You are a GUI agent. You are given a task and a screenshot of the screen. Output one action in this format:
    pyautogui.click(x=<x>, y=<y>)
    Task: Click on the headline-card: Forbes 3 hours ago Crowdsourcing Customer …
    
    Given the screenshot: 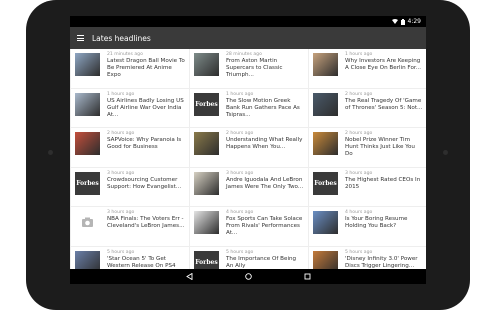 What is the action you would take?
    pyautogui.click(x=130, y=186)
    